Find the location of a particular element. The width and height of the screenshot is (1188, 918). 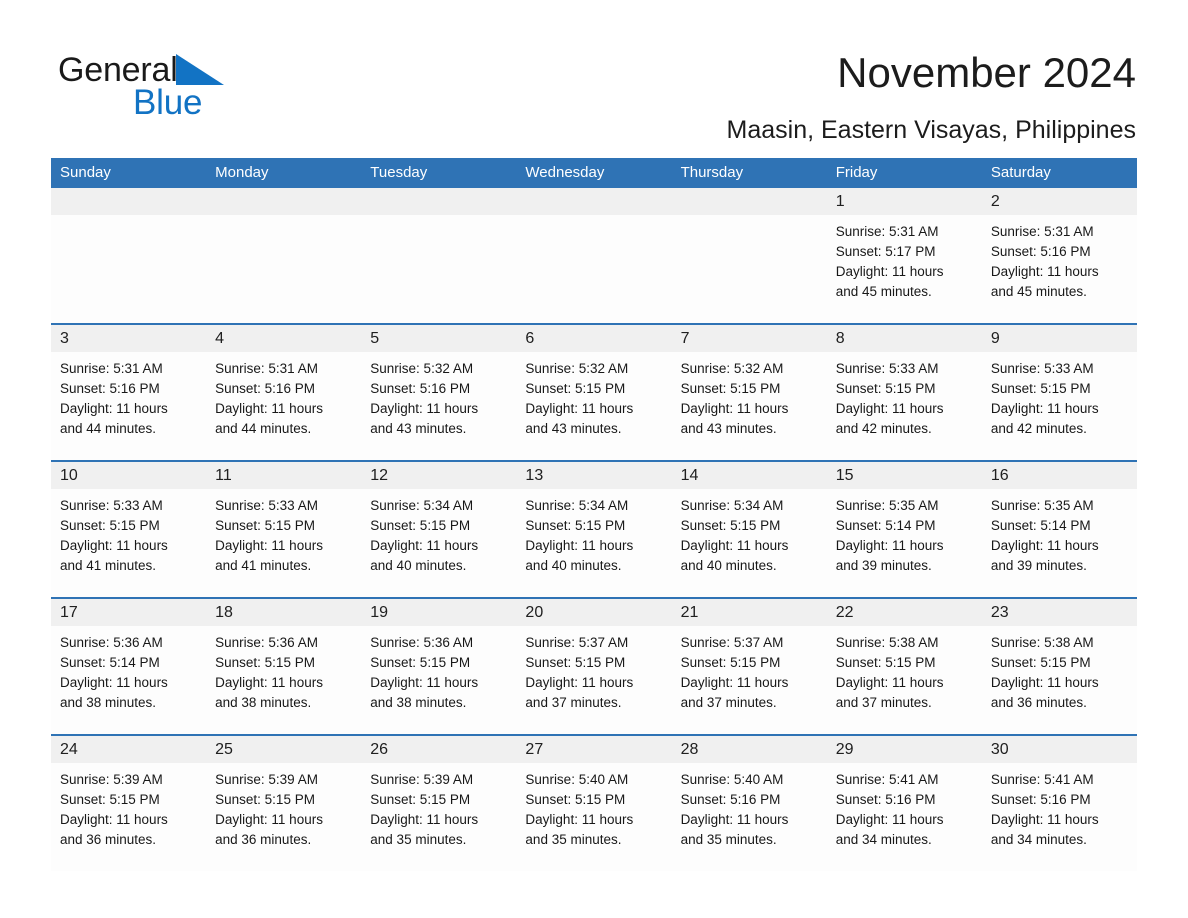

day-number: 24 is located at coordinates (129, 749).